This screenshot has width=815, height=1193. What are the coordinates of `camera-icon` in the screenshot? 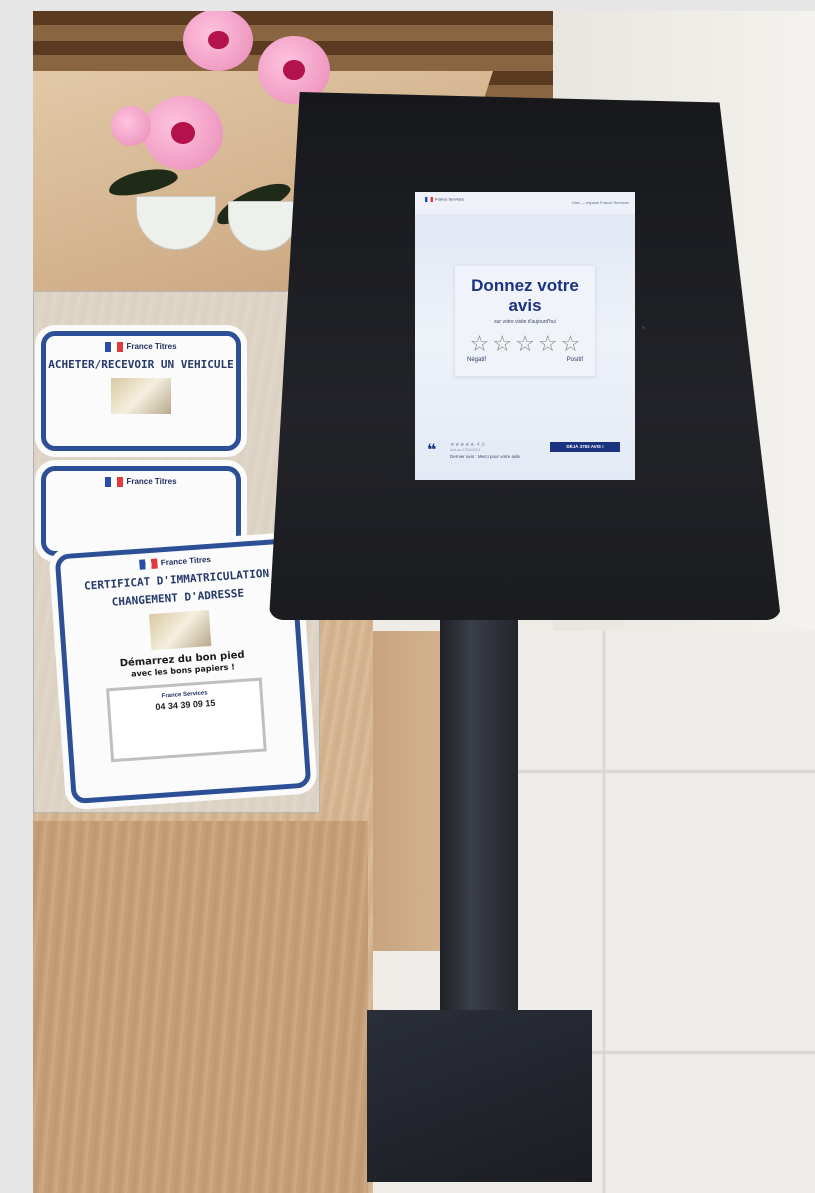 It's located at (643, 327).